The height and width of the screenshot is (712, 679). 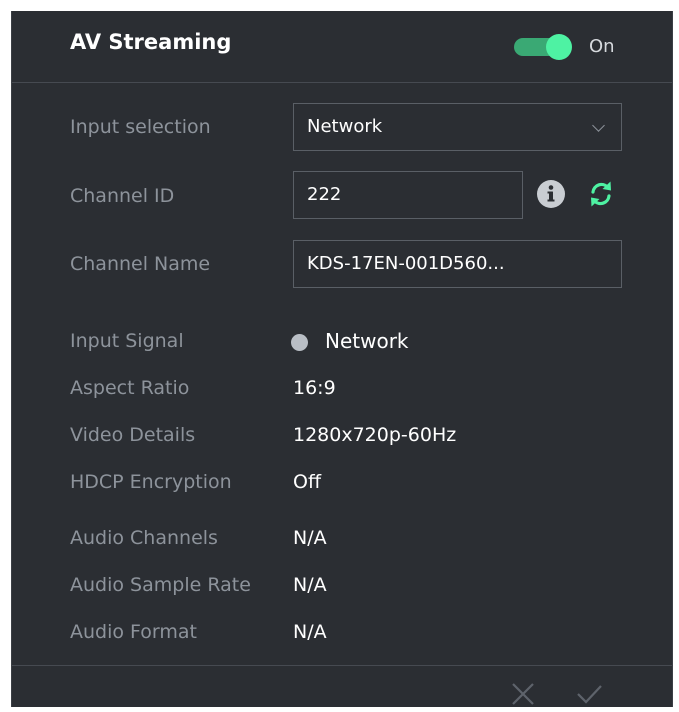 What do you see at coordinates (314, 388) in the screenshot?
I see `aspect-ratio-value: 16:9` at bounding box center [314, 388].